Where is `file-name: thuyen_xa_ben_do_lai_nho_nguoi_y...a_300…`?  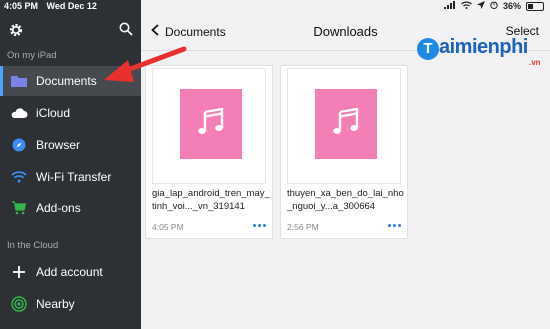
file-name: thuyen_xa_ben_do_lai_nho_nguoi_y...a_300… is located at coordinates (345, 200).